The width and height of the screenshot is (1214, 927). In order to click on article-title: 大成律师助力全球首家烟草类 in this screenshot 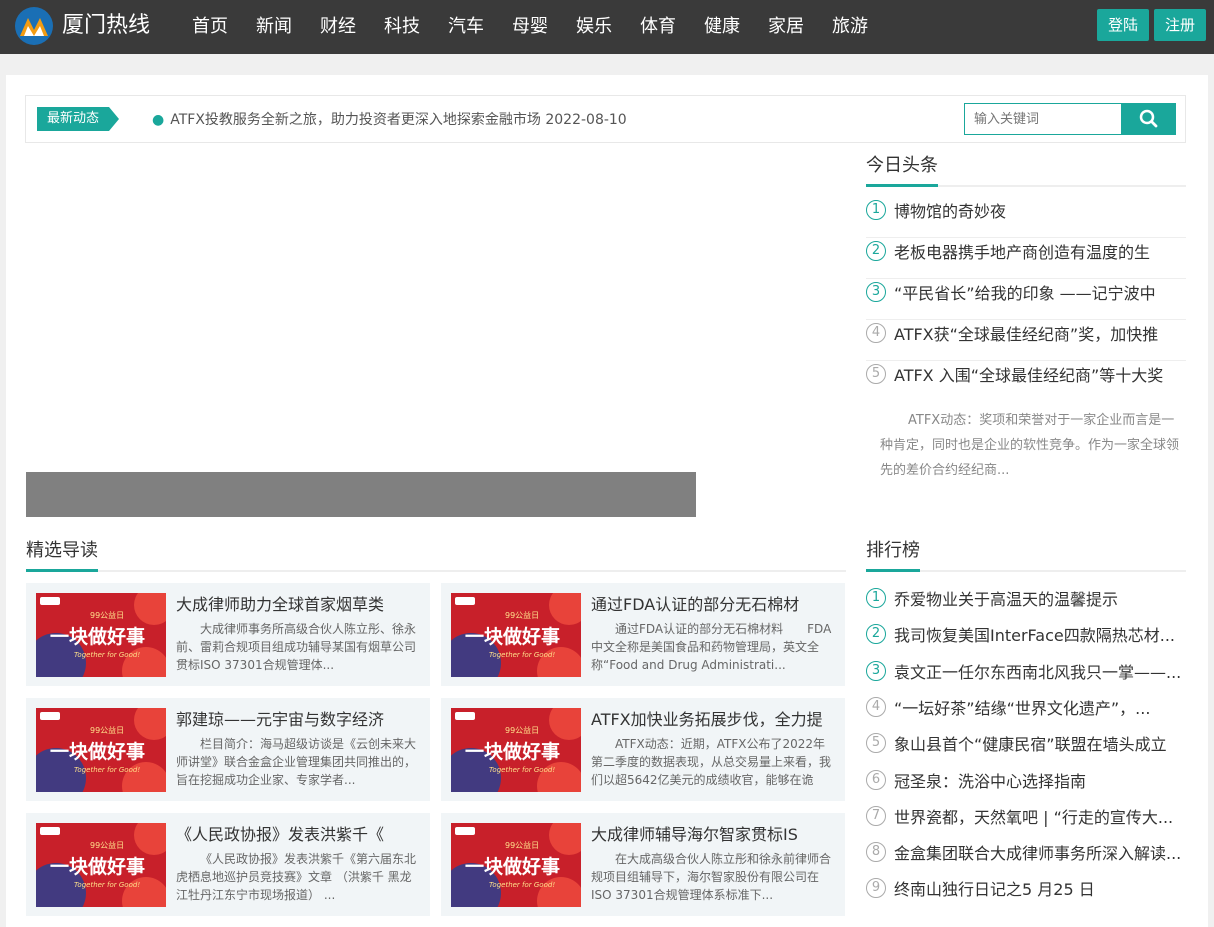, I will do `click(298, 605)`.